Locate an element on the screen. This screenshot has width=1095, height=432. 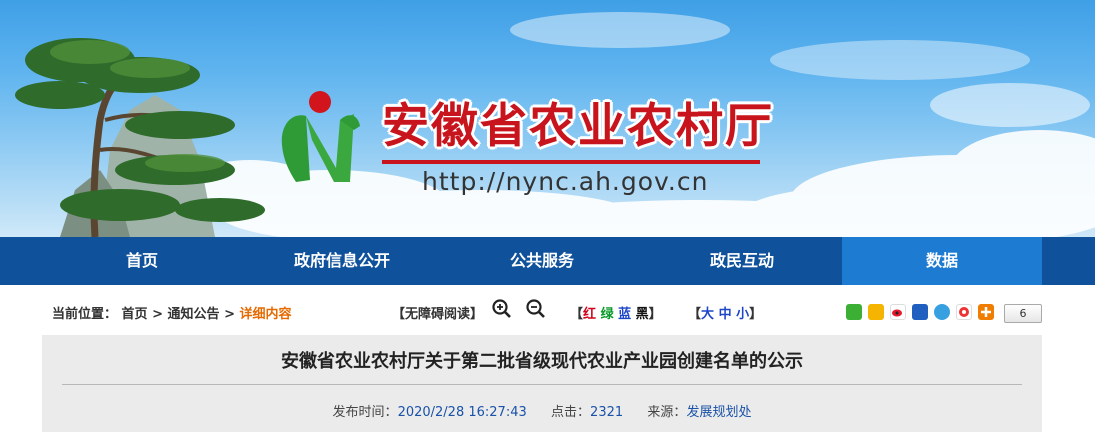
renren-icon is located at coordinates (920, 312).